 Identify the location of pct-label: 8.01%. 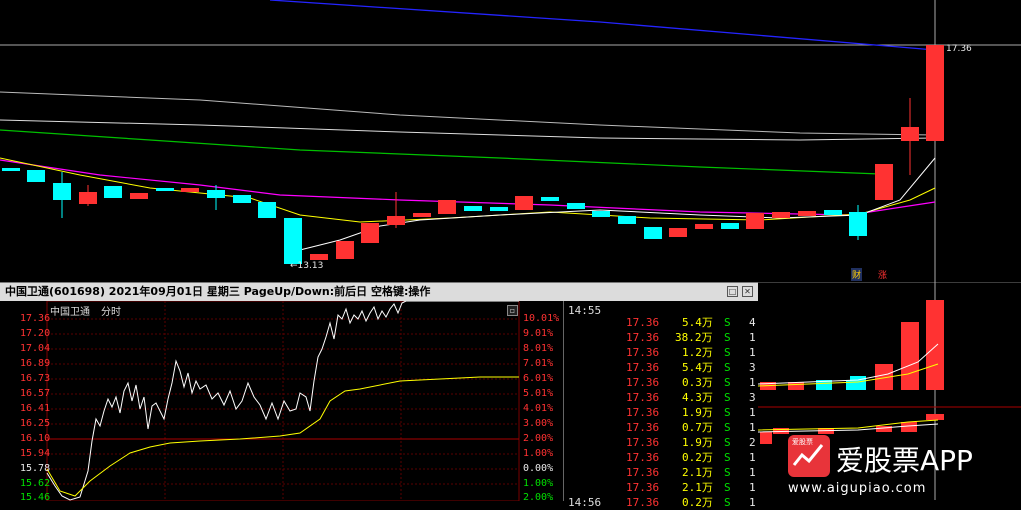
(538, 348).